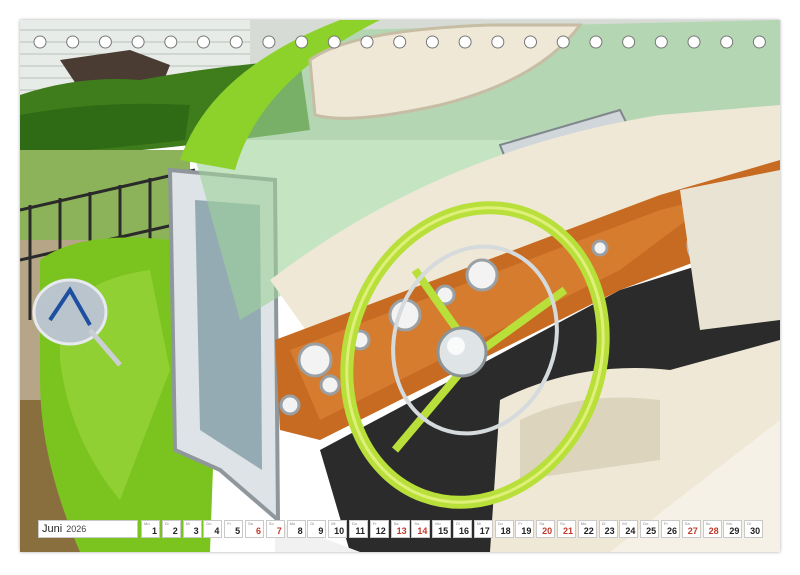 The width and height of the screenshot is (800, 575). I want to click on weekday-label: Do, so click(209, 523).